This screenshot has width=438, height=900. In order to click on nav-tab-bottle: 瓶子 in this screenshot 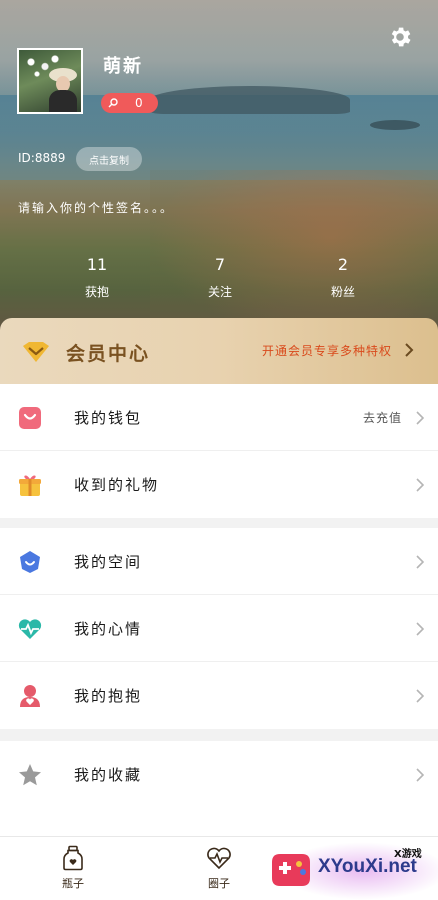, I will do `click(73, 868)`.